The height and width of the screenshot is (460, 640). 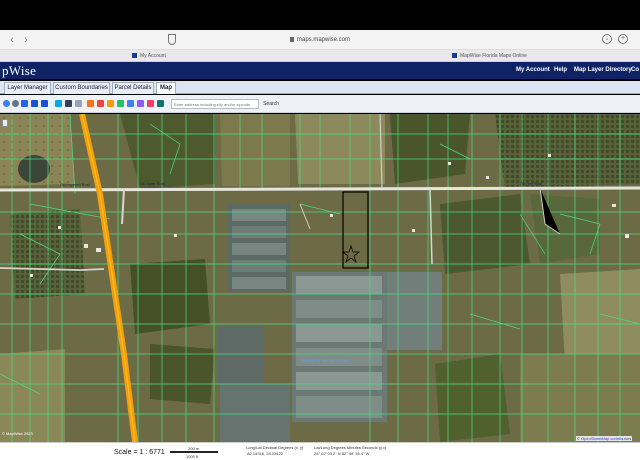 I want to click on tab-layer-manager: Layer Manager, so click(x=27, y=88).